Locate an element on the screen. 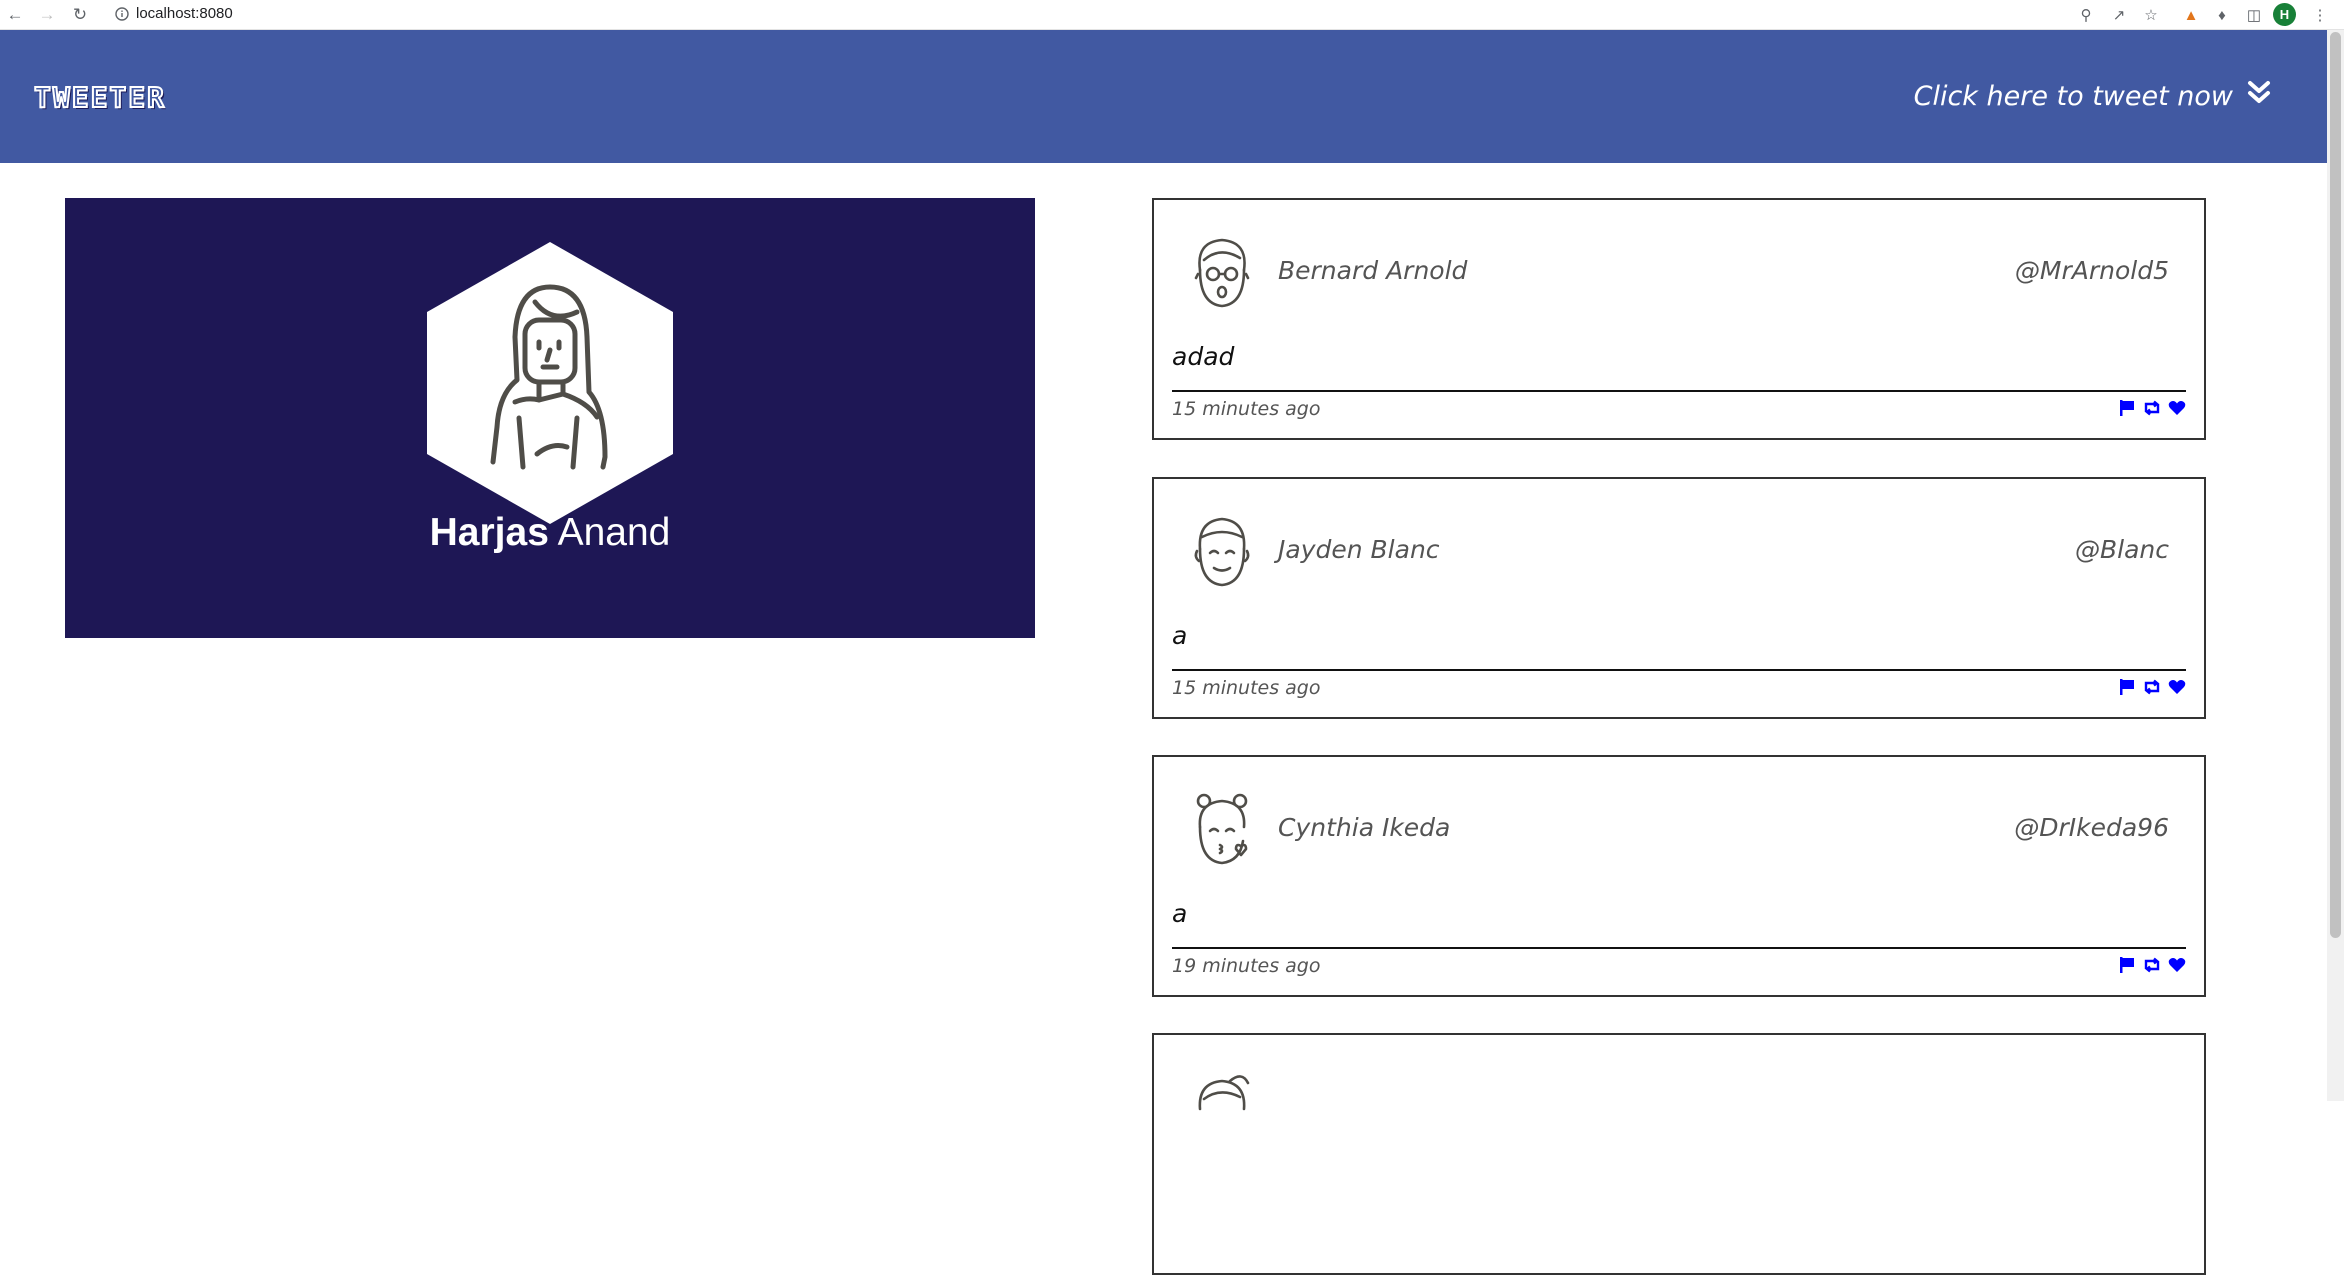 The image size is (2344, 1275). profile-last-name: Anand is located at coordinates (614, 532).